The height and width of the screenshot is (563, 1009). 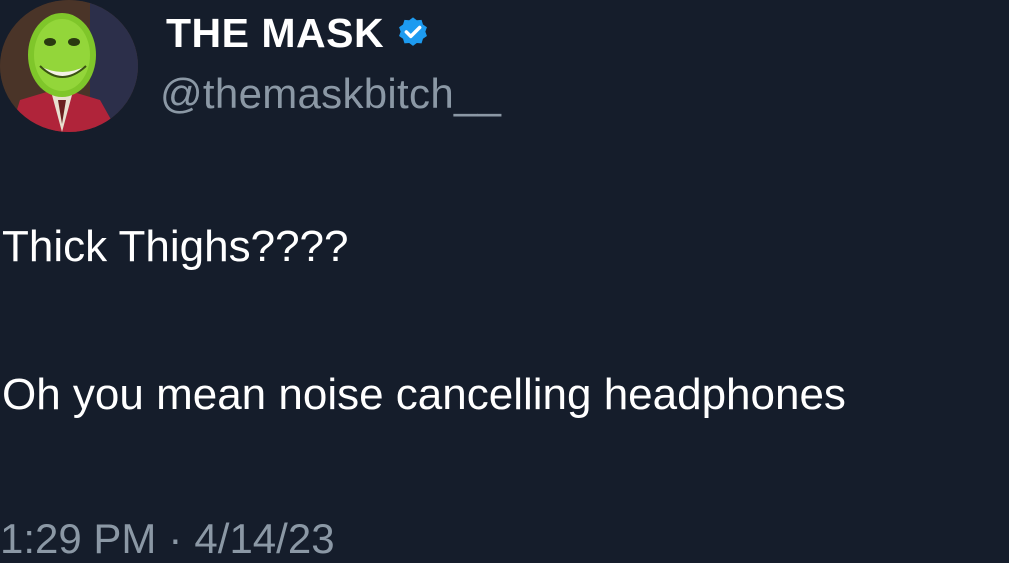 I want to click on mask-face-icon, so click(x=69, y=66).